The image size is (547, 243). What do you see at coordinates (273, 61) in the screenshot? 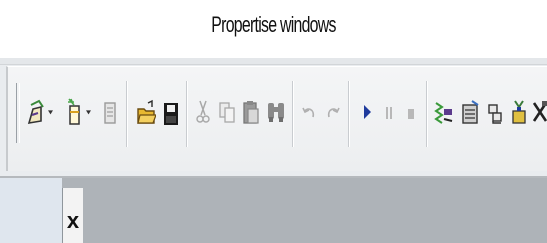
I see `menu-strip-edge` at bounding box center [273, 61].